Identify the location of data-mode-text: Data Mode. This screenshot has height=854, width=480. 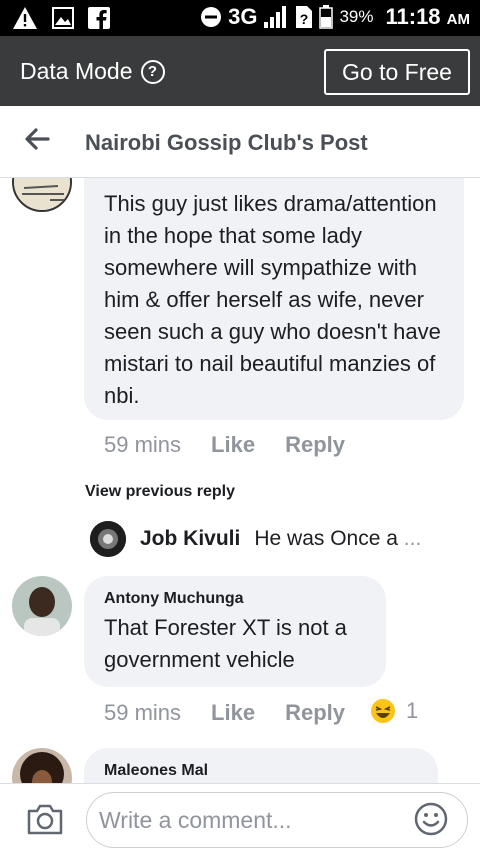
(76, 71).